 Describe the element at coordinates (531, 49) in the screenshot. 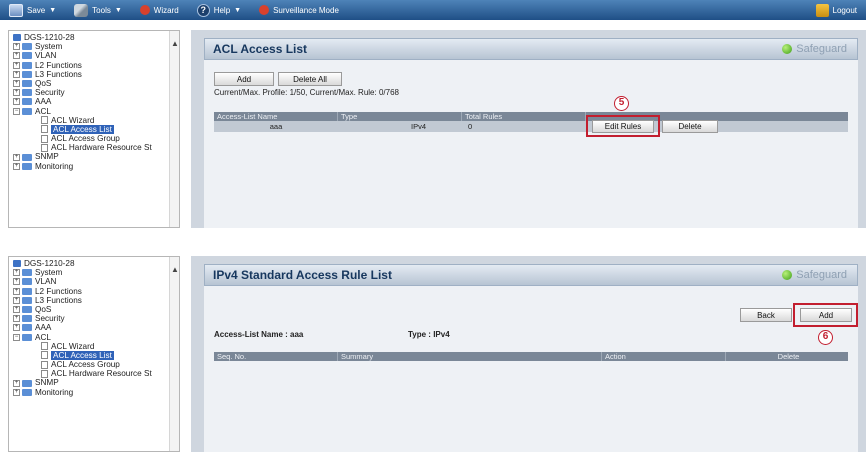

I see `content-header: ACL Access List Safeguard` at that location.